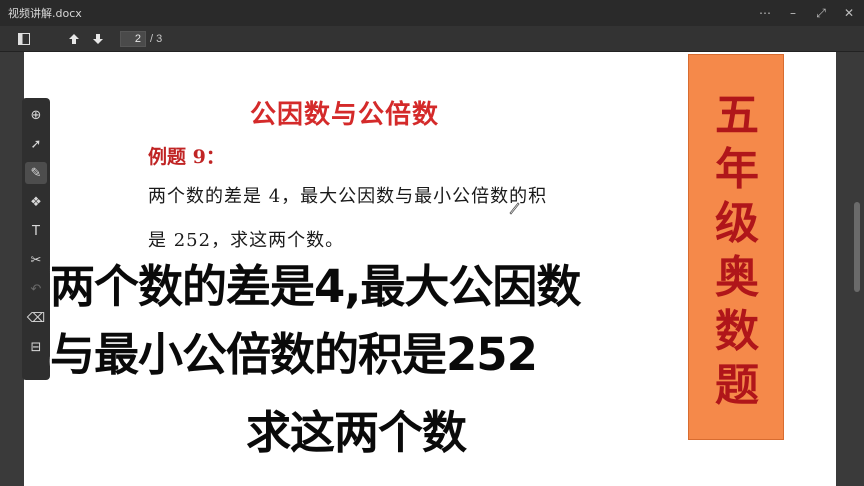 The height and width of the screenshot is (486, 864). Describe the element at coordinates (356, 432) in the screenshot. I see `subtitle-line: 求这两个数` at that location.